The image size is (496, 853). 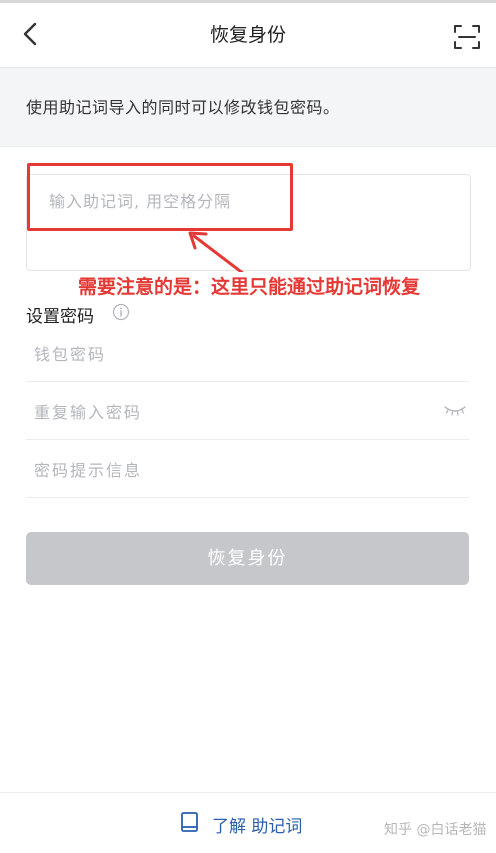 I want to click on info-bar: 使用助记词导入的同时可以修改钱包密码。, so click(x=248, y=107).